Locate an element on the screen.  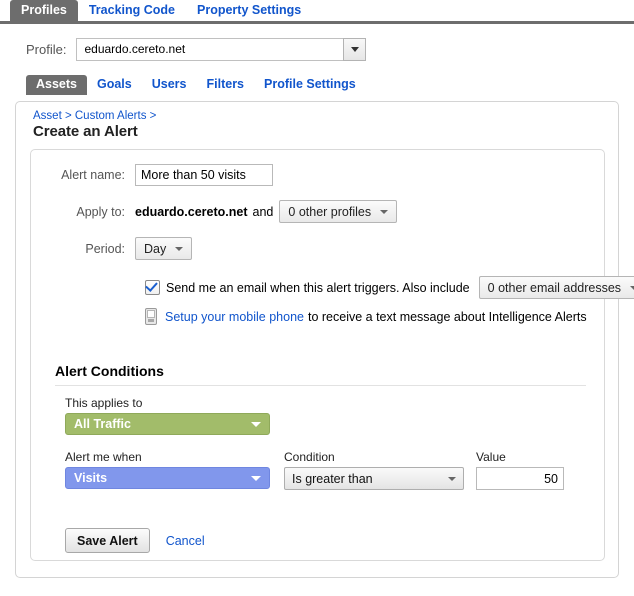
checkmark-icon is located at coordinates (151, 285).